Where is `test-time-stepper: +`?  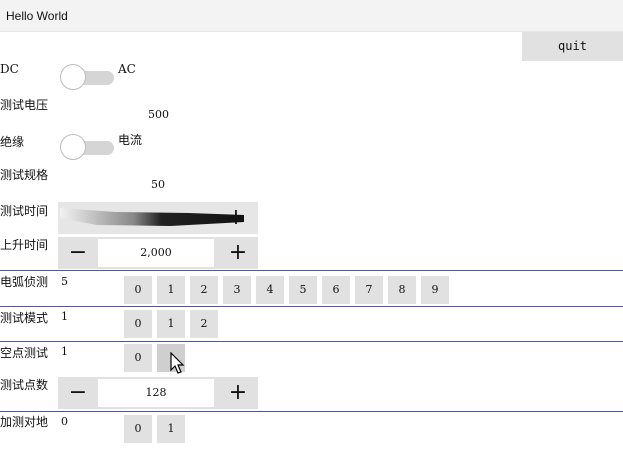
test-time-stepper: + is located at coordinates (158, 218).